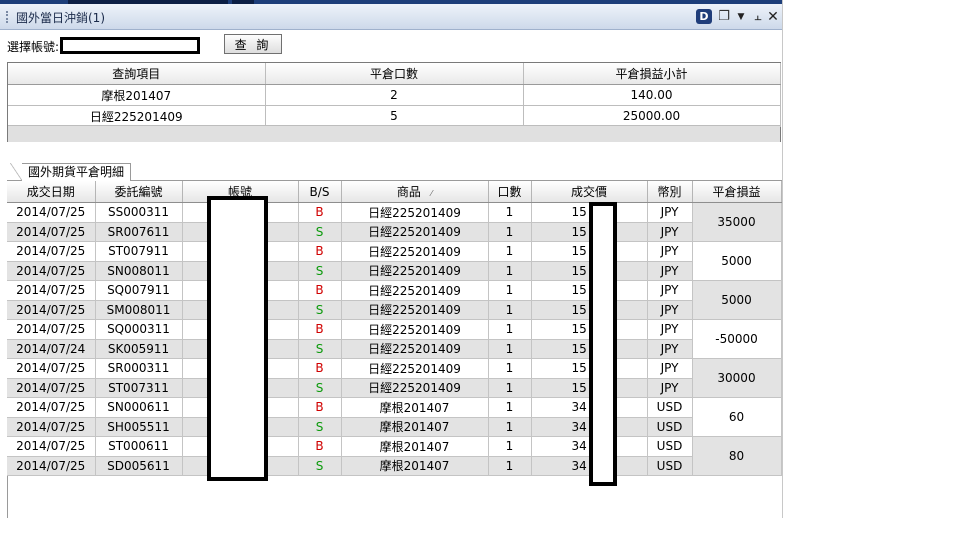 The image size is (960, 540). I want to click on summary-row: 日經225201409 5 25000.00, so click(394, 116).